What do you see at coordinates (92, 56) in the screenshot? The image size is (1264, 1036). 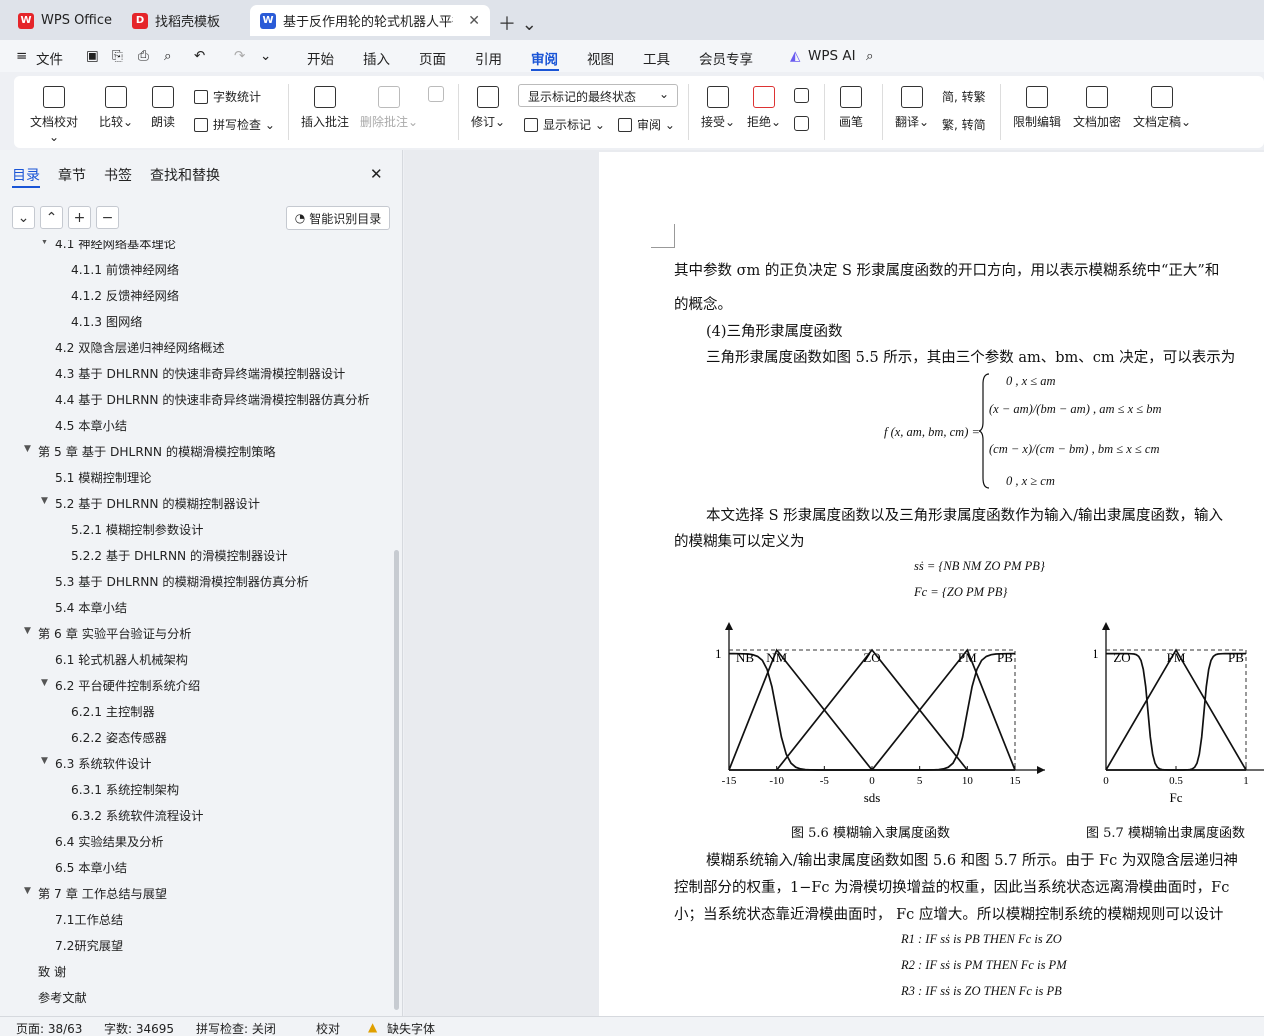 I see `save-icon: ▣` at bounding box center [92, 56].